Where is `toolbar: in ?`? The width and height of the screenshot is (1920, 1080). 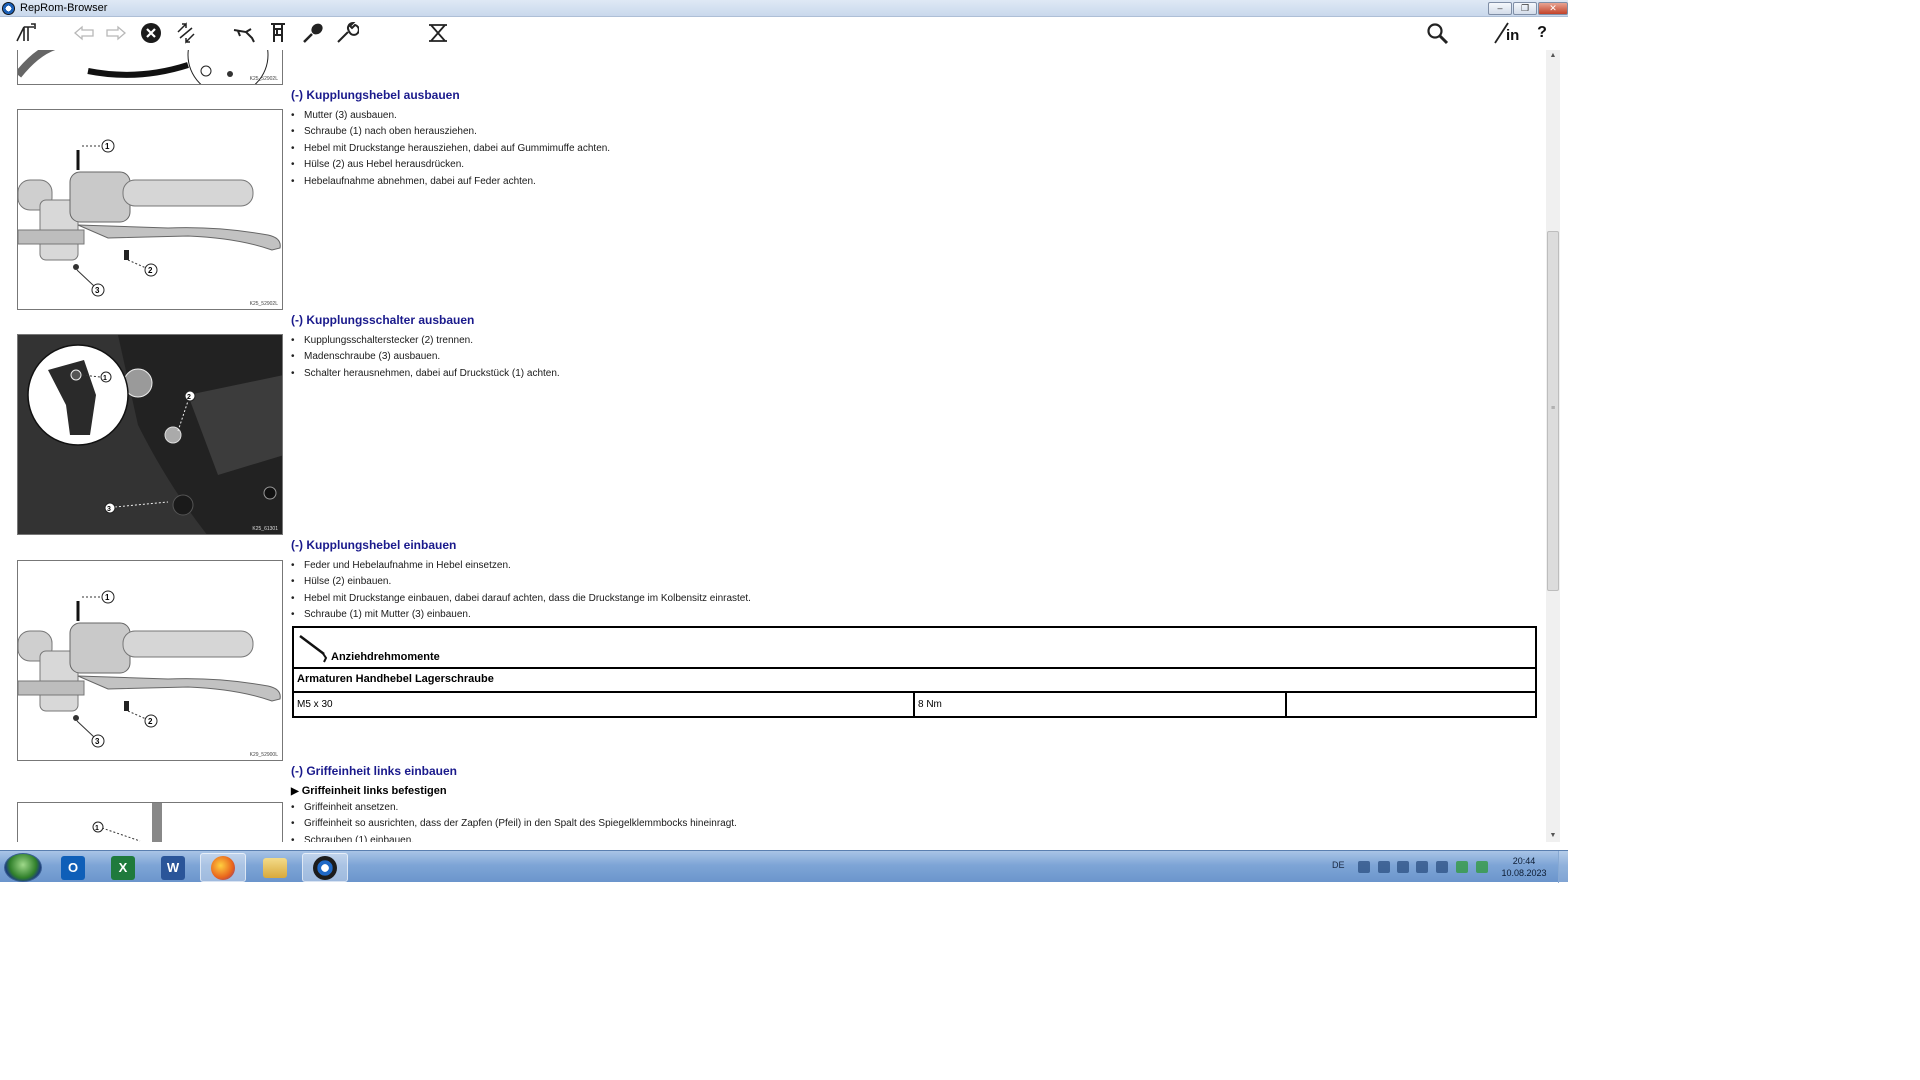 toolbar: in ? is located at coordinates (784, 33).